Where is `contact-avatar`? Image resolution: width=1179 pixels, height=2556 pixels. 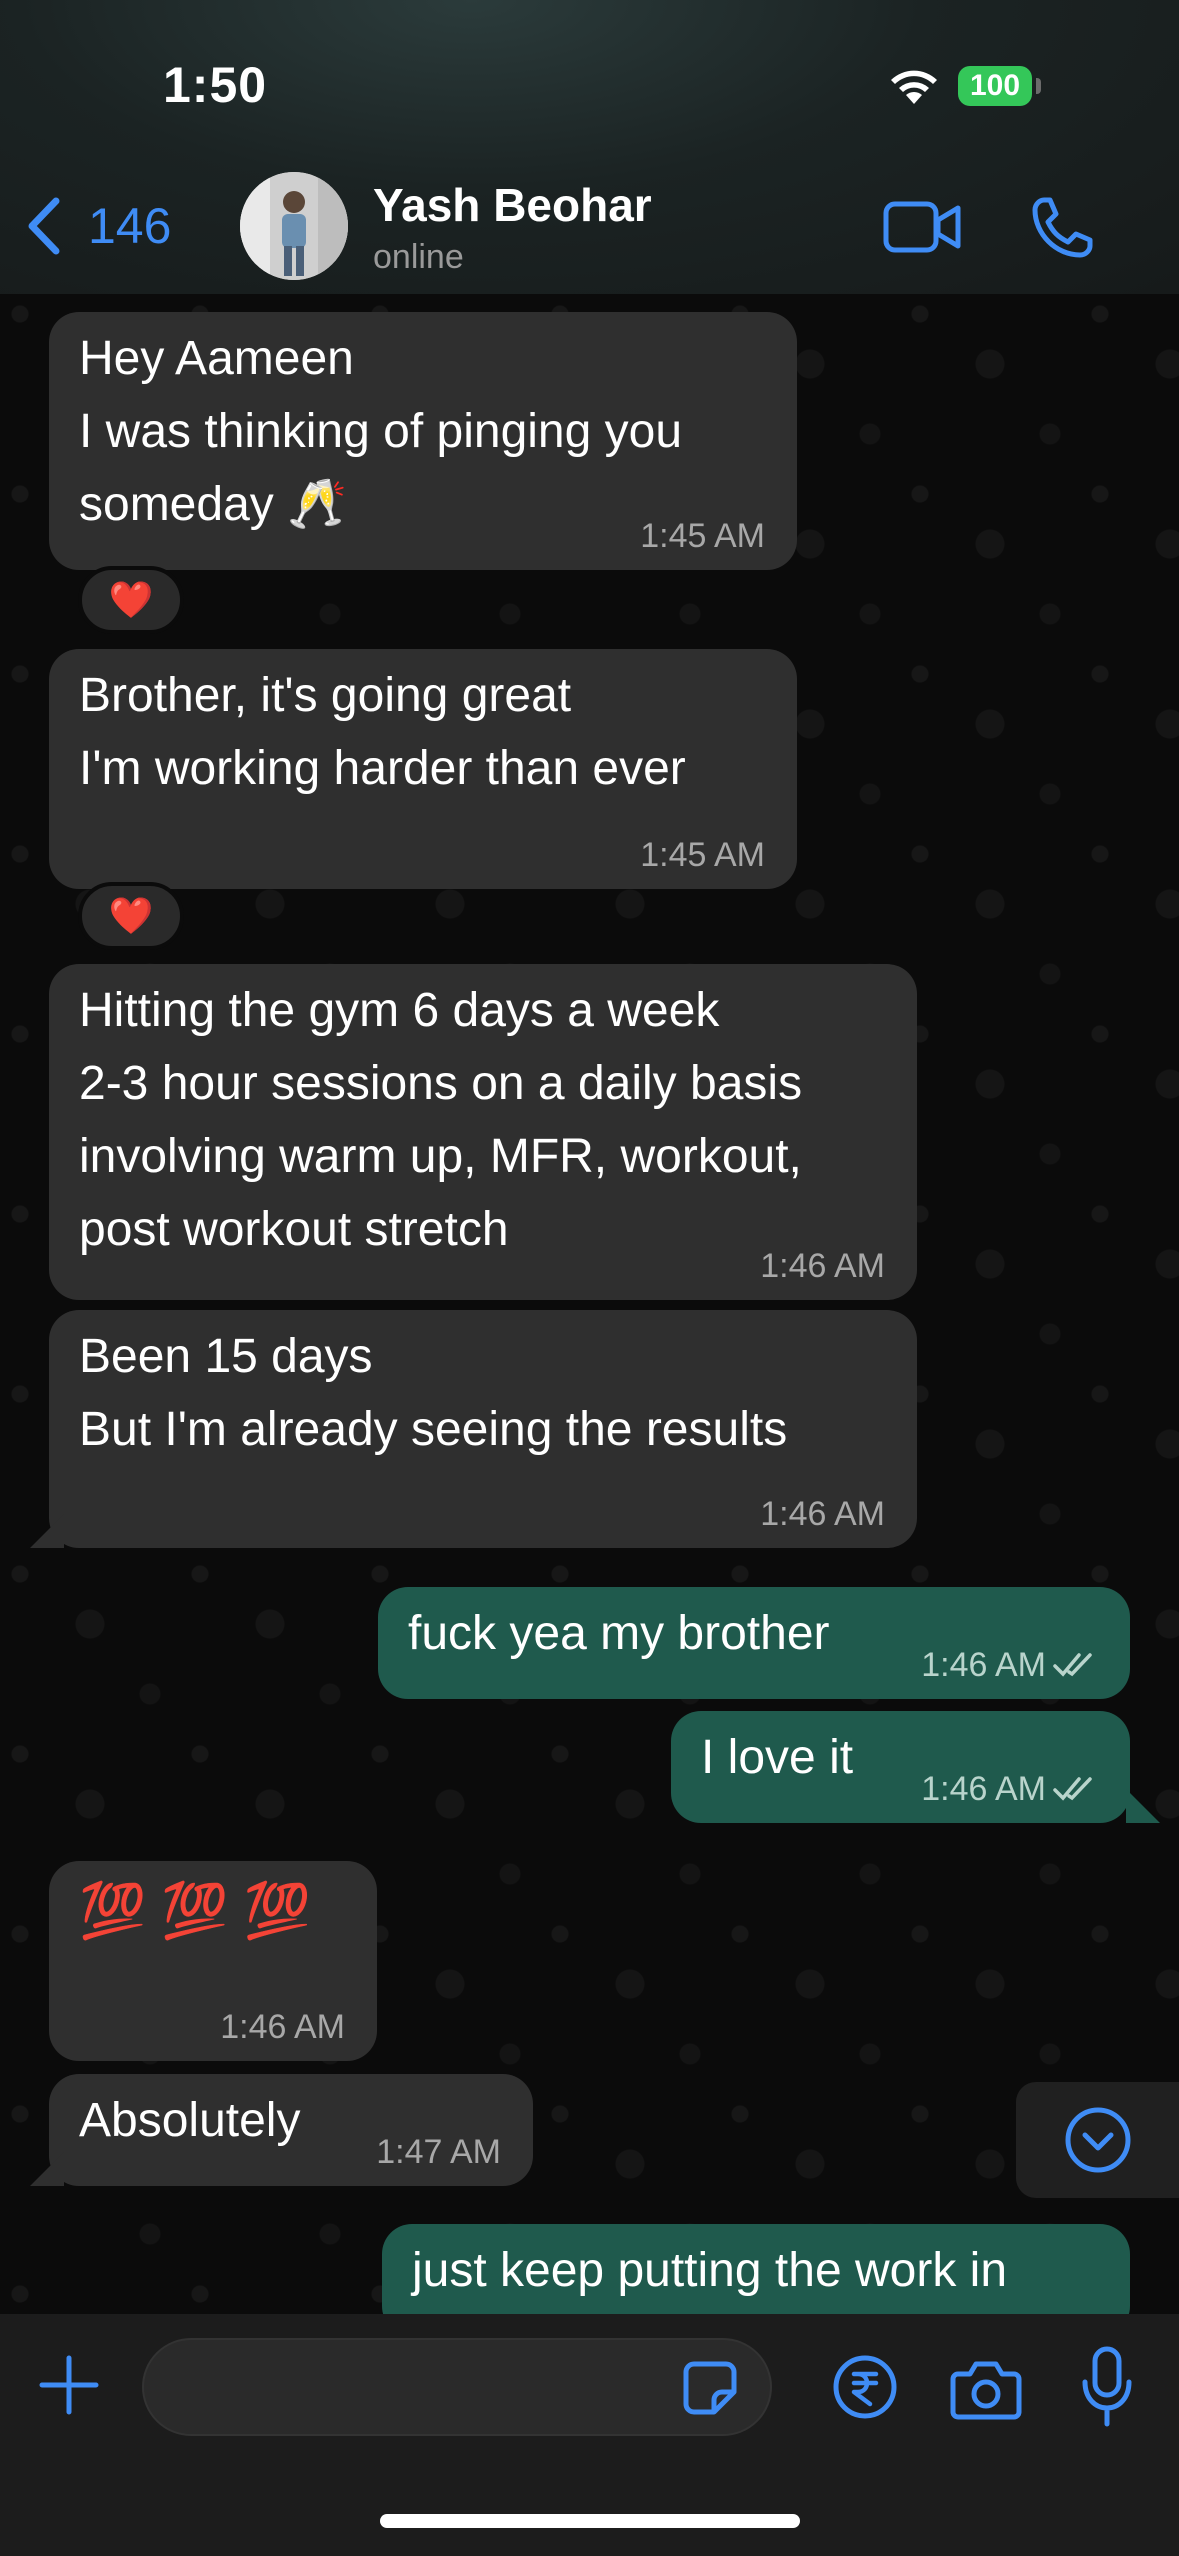
contact-avatar is located at coordinates (294, 226).